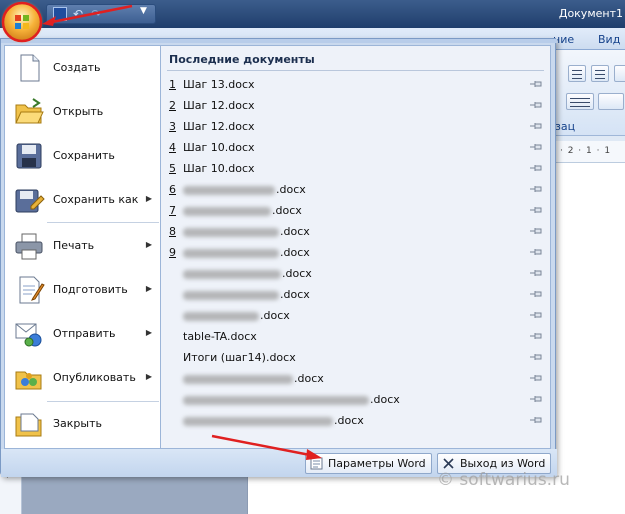  What do you see at coordinates (30, 68) in the screenshot?
I see `new-document-icon` at bounding box center [30, 68].